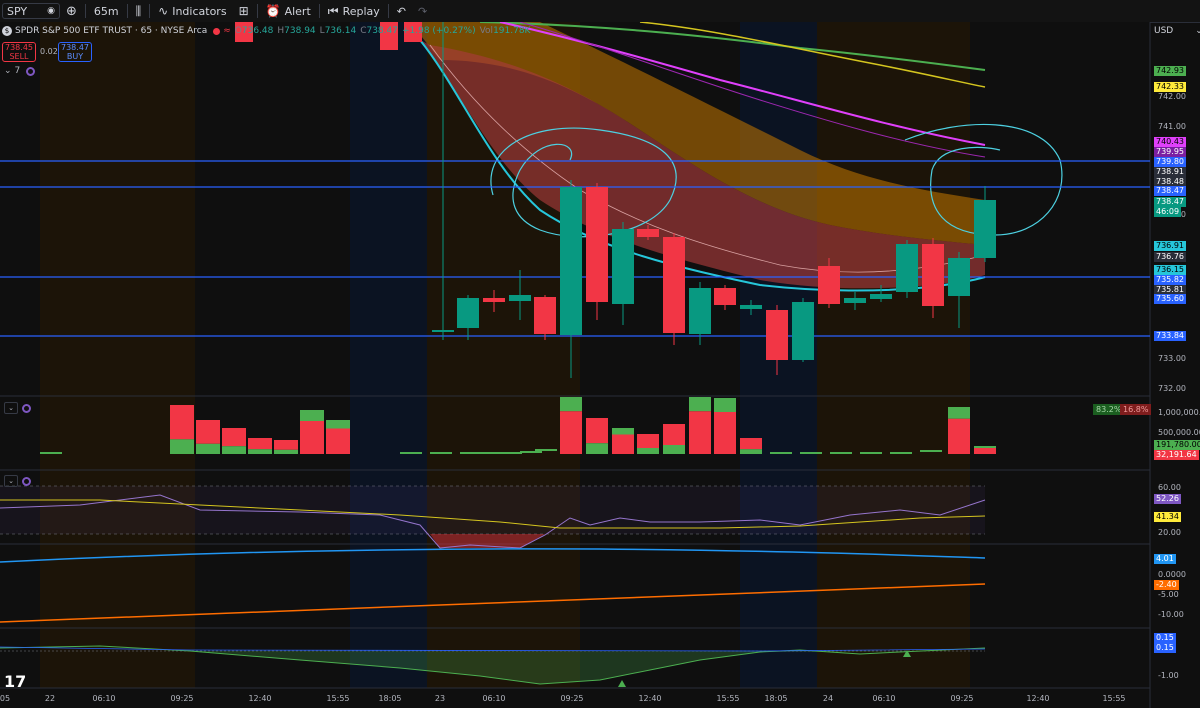 This screenshot has width=1200, height=708. I want to click on symbol-logo-icon: $, so click(7, 31).